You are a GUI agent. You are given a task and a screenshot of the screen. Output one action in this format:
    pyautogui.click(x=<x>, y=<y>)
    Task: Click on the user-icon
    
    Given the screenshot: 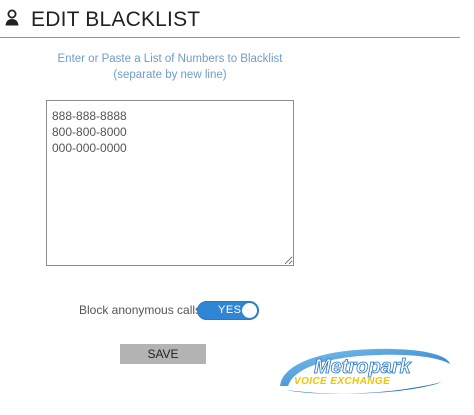 What is the action you would take?
    pyautogui.click(x=12, y=18)
    